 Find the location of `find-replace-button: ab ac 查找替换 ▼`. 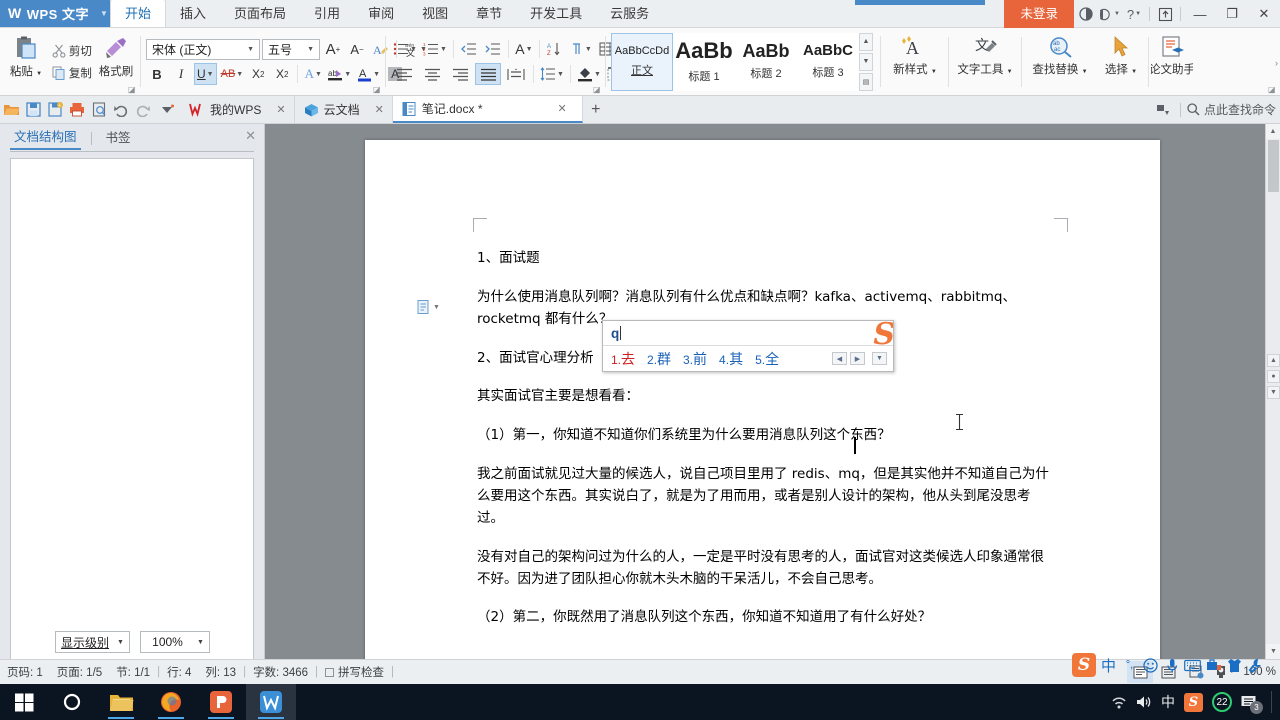

find-replace-button: ab ac 查找替换 ▼ is located at coordinates (1060, 62).